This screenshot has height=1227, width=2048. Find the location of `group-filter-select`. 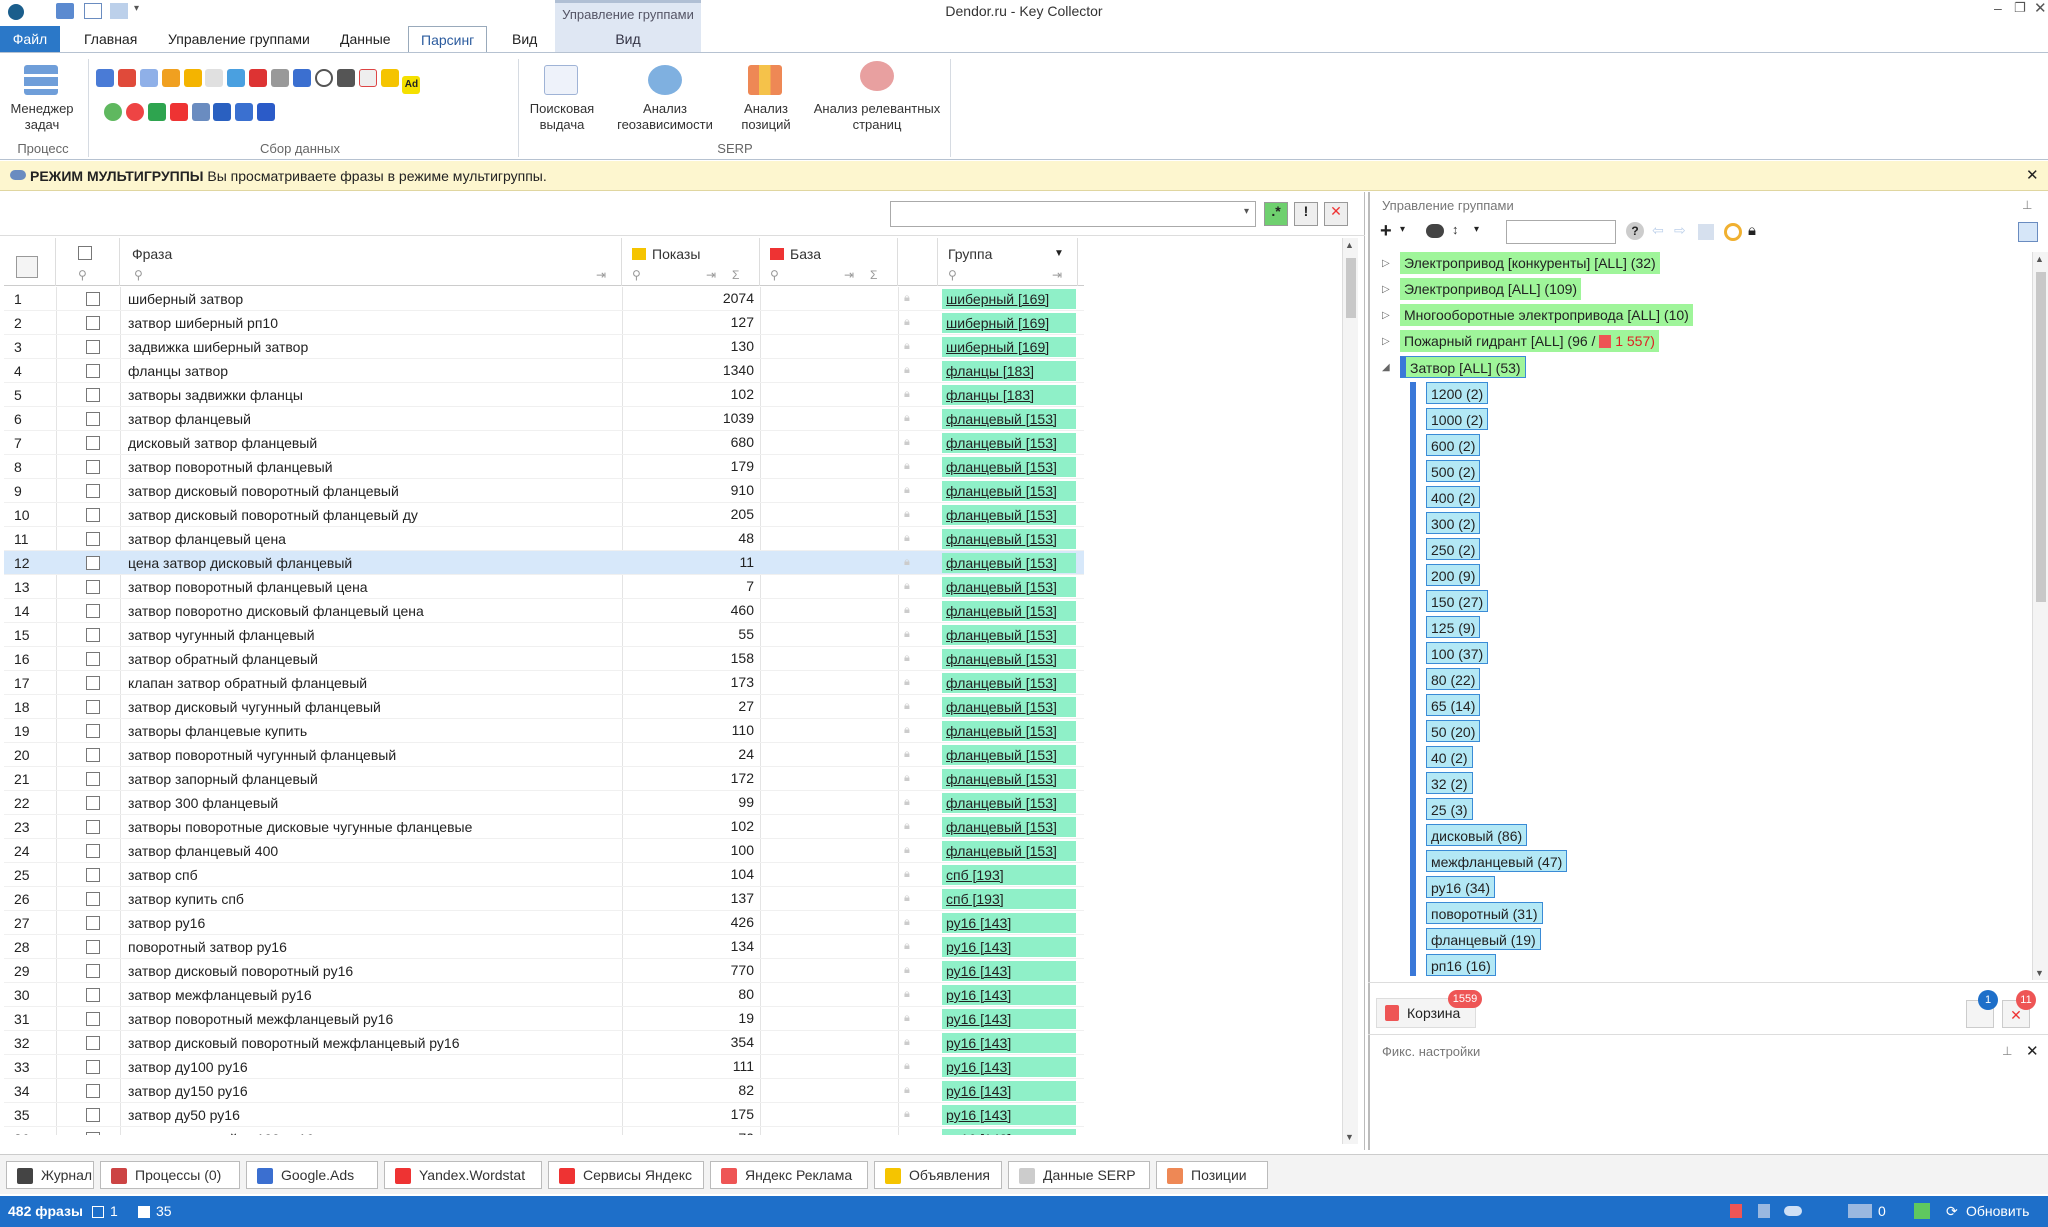

group-filter-select is located at coordinates (1561, 232).